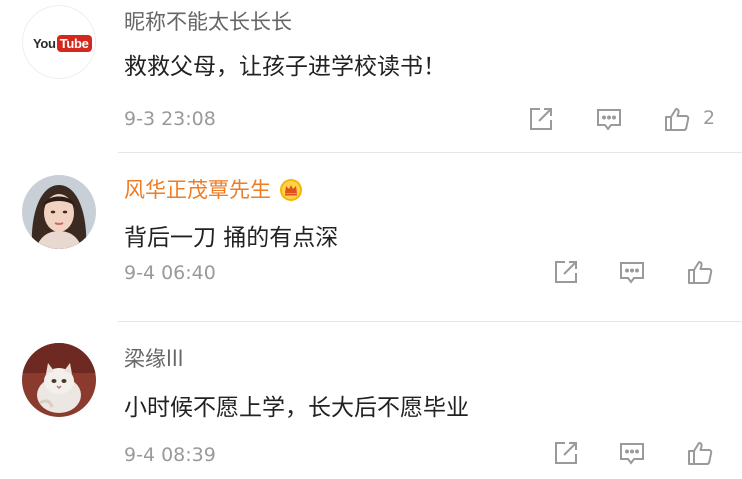 This screenshot has width=742, height=479. What do you see at coordinates (170, 273) in the screenshot?
I see `timestamp: 9-4 06:40` at bounding box center [170, 273].